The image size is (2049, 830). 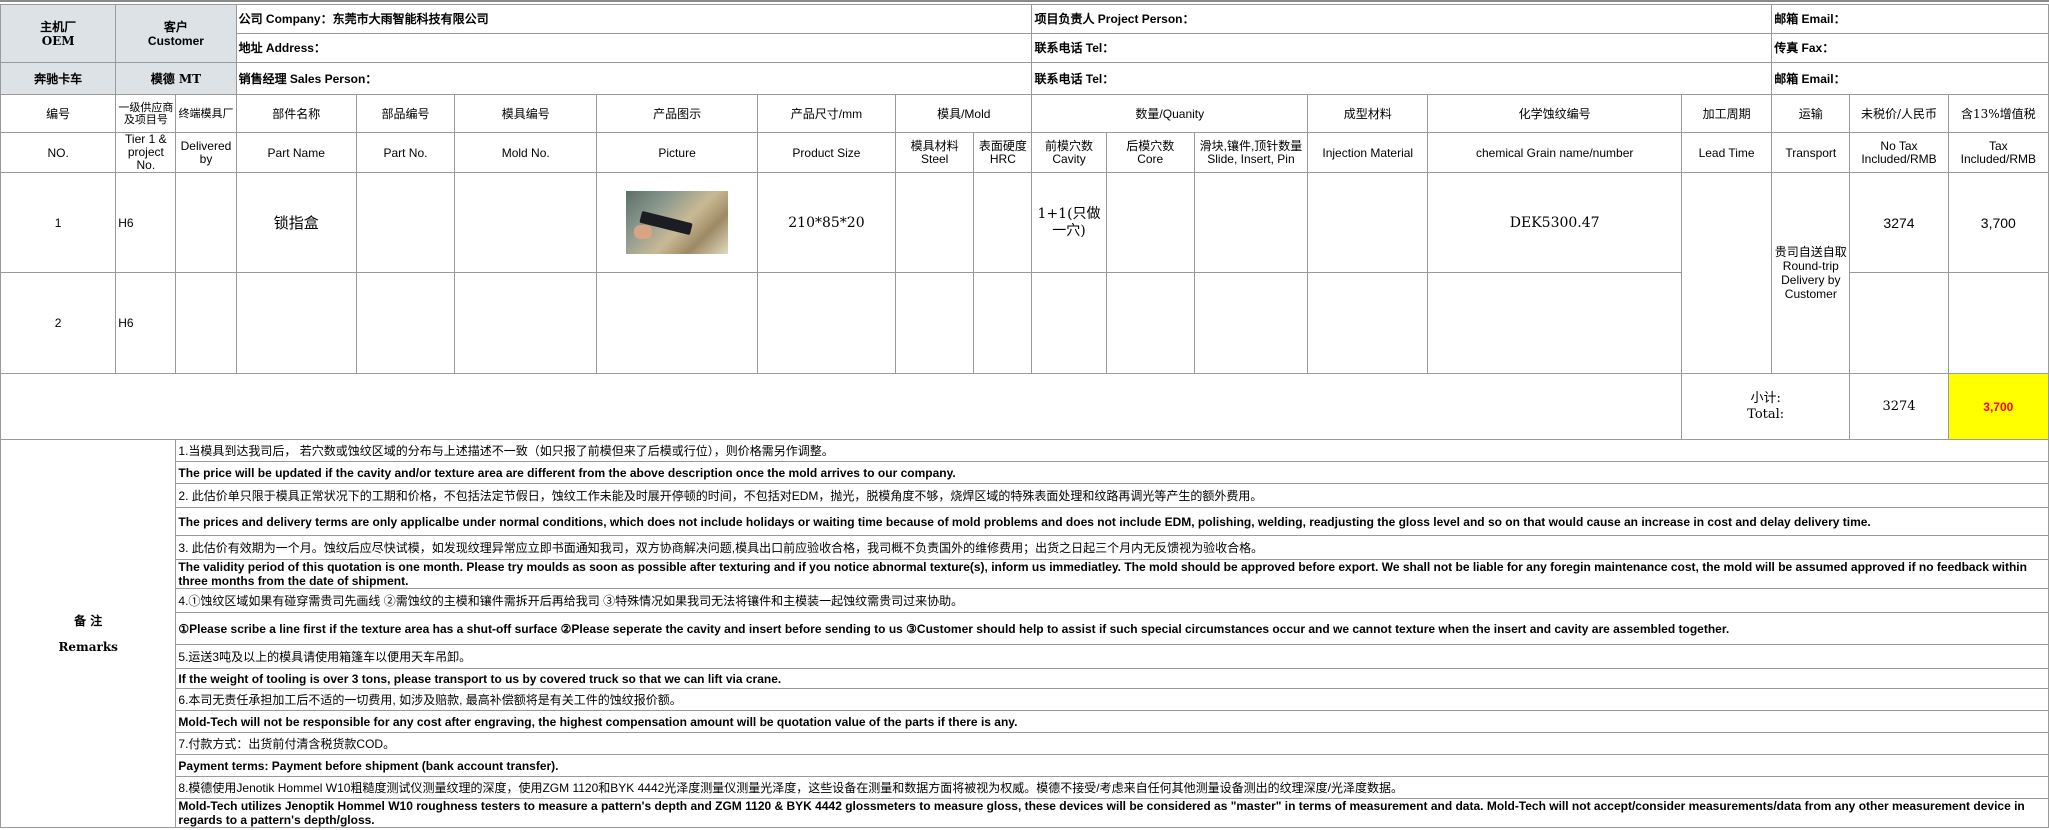 What do you see at coordinates (58, 222) in the screenshot?
I see `row-no: 1` at bounding box center [58, 222].